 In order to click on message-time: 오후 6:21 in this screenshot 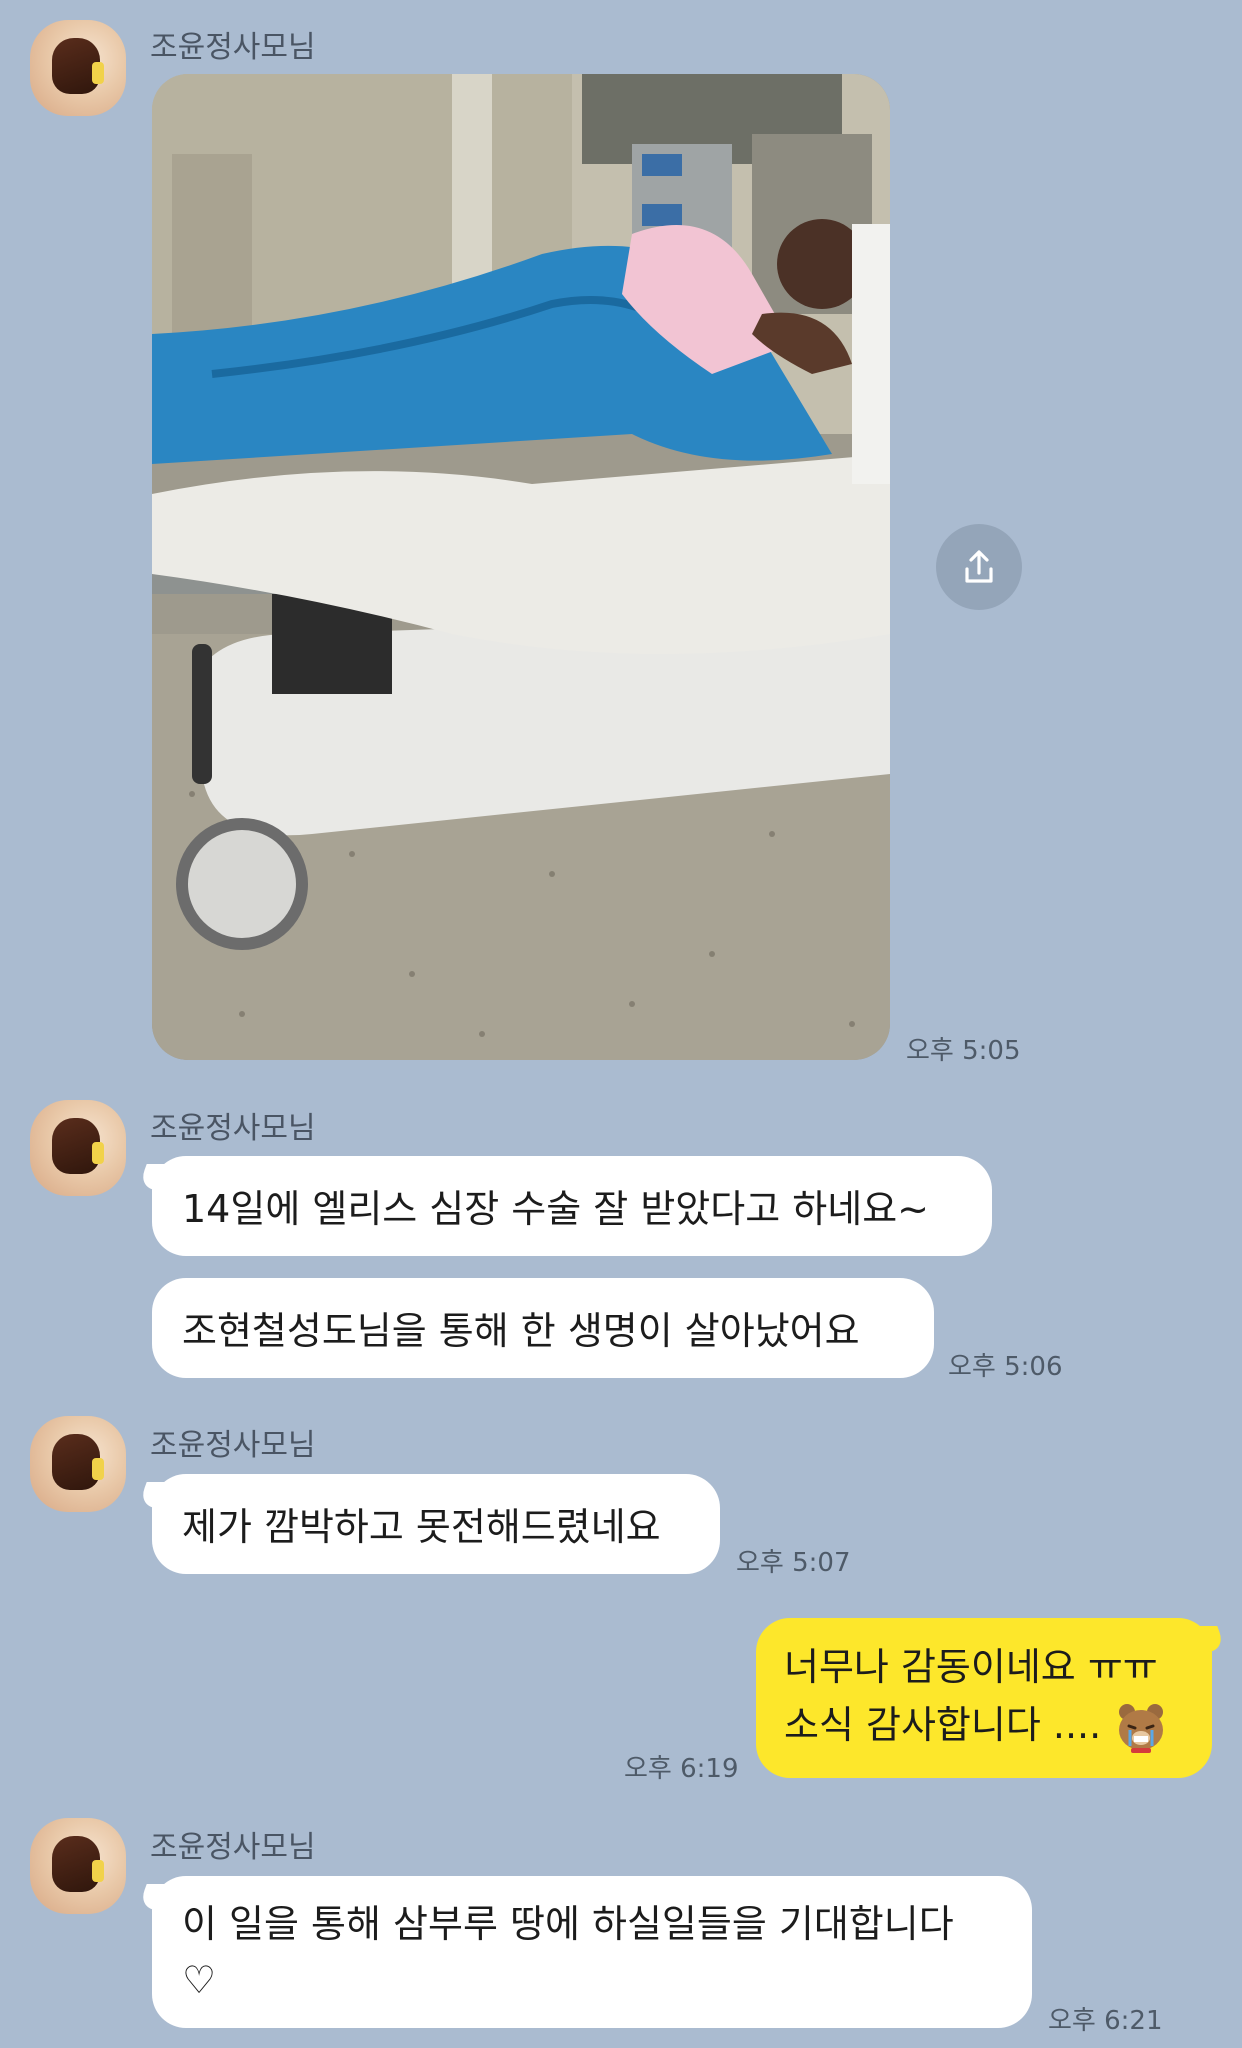, I will do `click(1105, 2021)`.